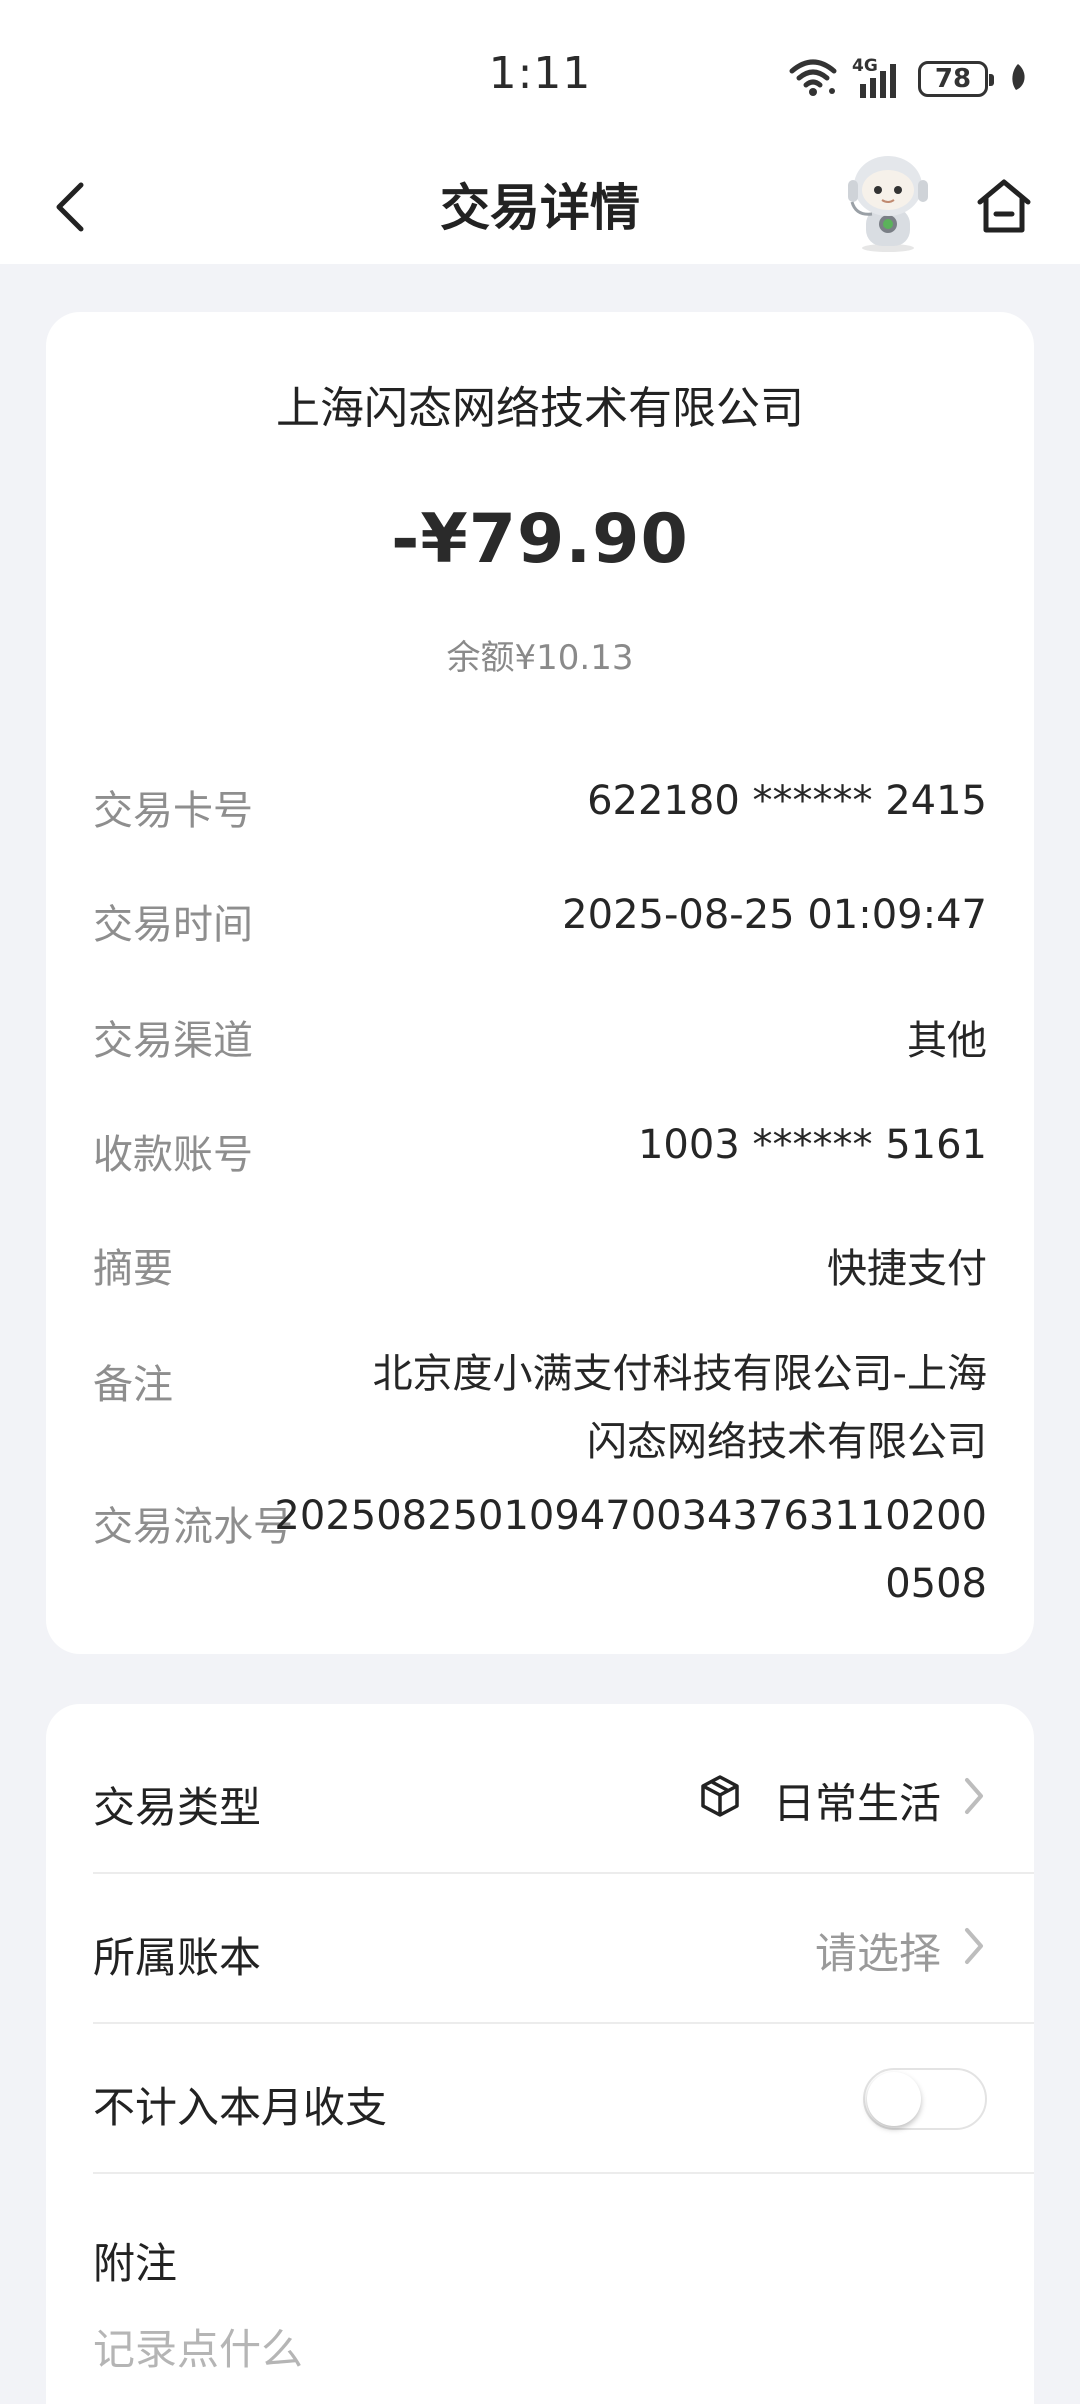 This screenshot has width=1080, height=2404. Describe the element at coordinates (679, 1374) in the screenshot. I see `remark-line-1: 北京度小满支付科技有限公司-上海` at that location.